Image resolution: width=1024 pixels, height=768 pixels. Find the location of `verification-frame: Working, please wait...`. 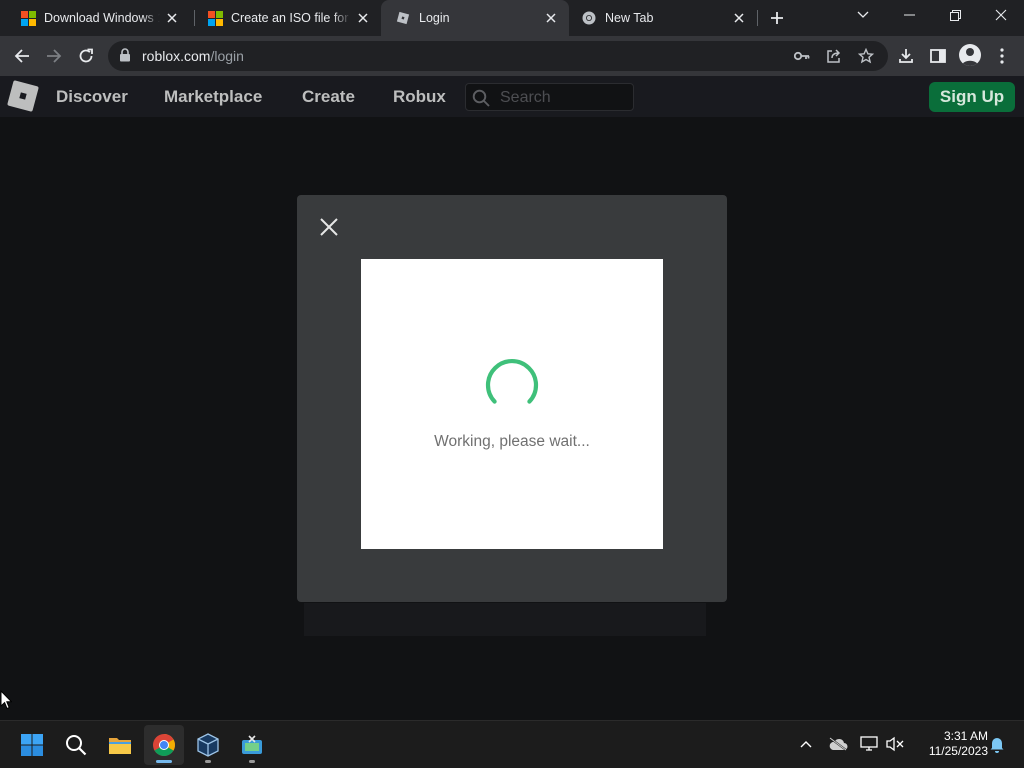

verification-frame: Working, please wait... is located at coordinates (512, 404).